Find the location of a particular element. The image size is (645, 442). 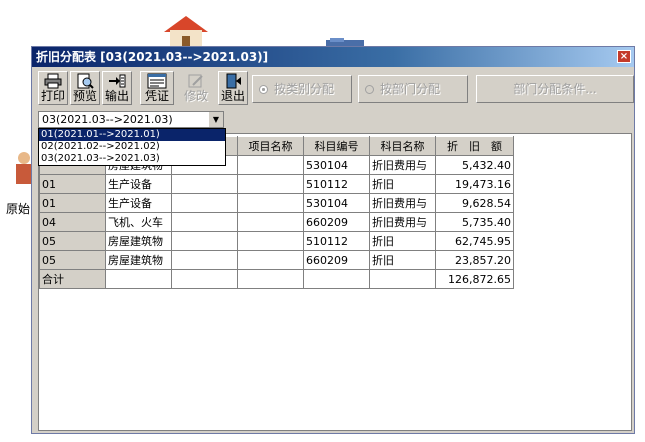

by-category-radio: 按类别分配 is located at coordinates (302, 89).